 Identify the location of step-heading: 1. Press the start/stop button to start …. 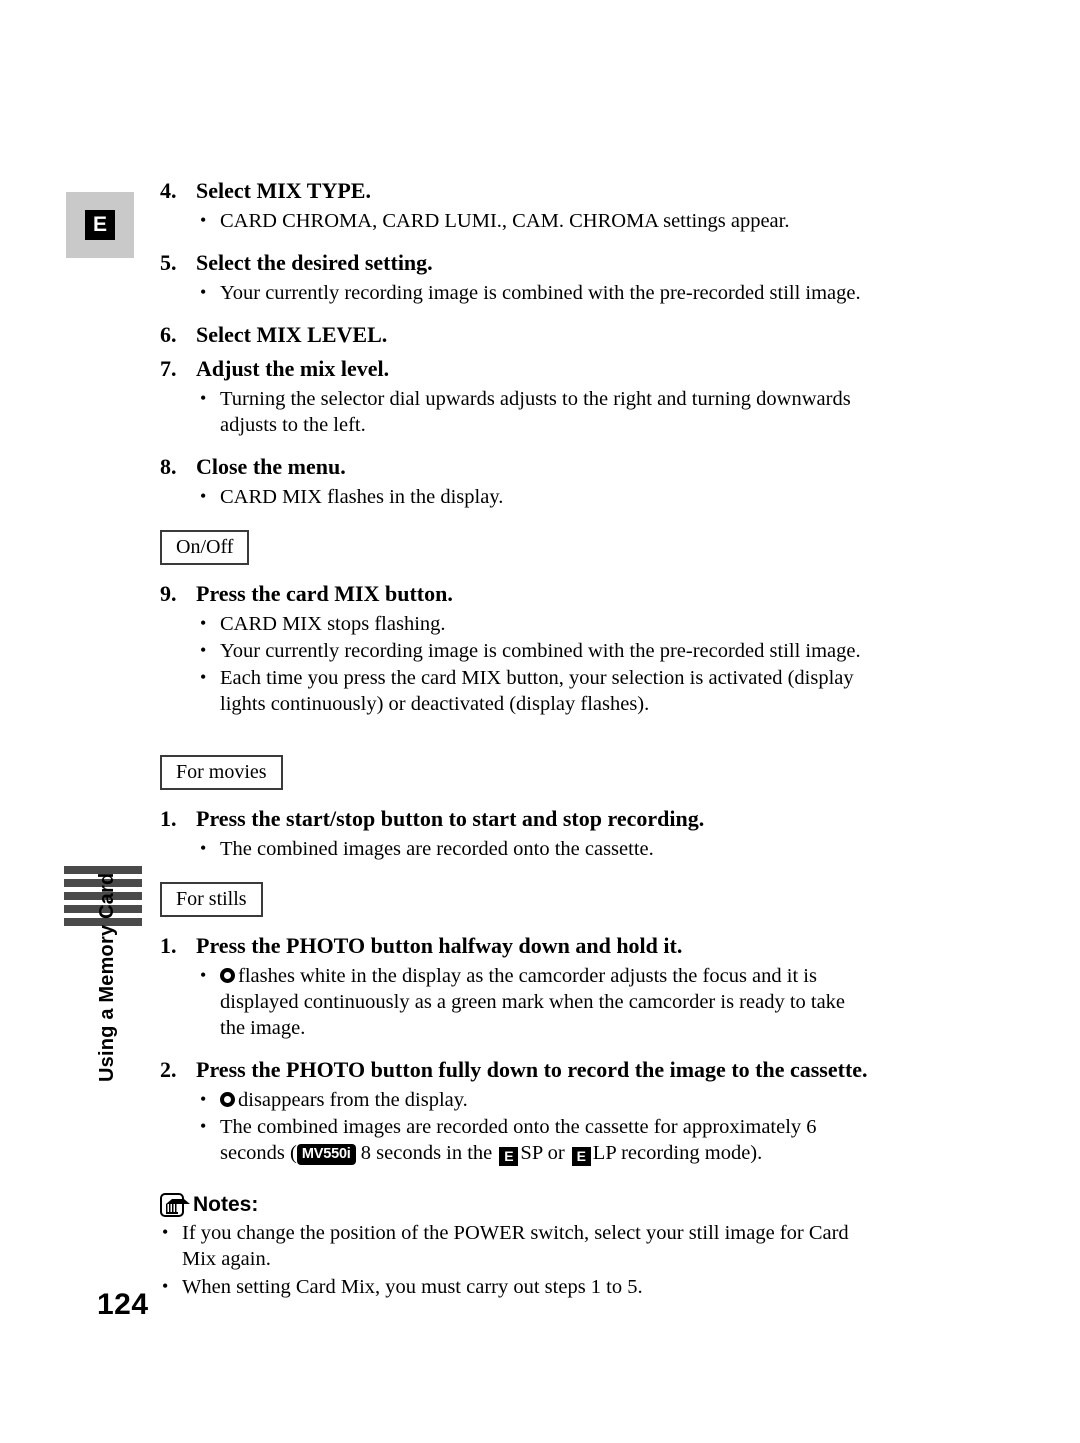
(516, 819).